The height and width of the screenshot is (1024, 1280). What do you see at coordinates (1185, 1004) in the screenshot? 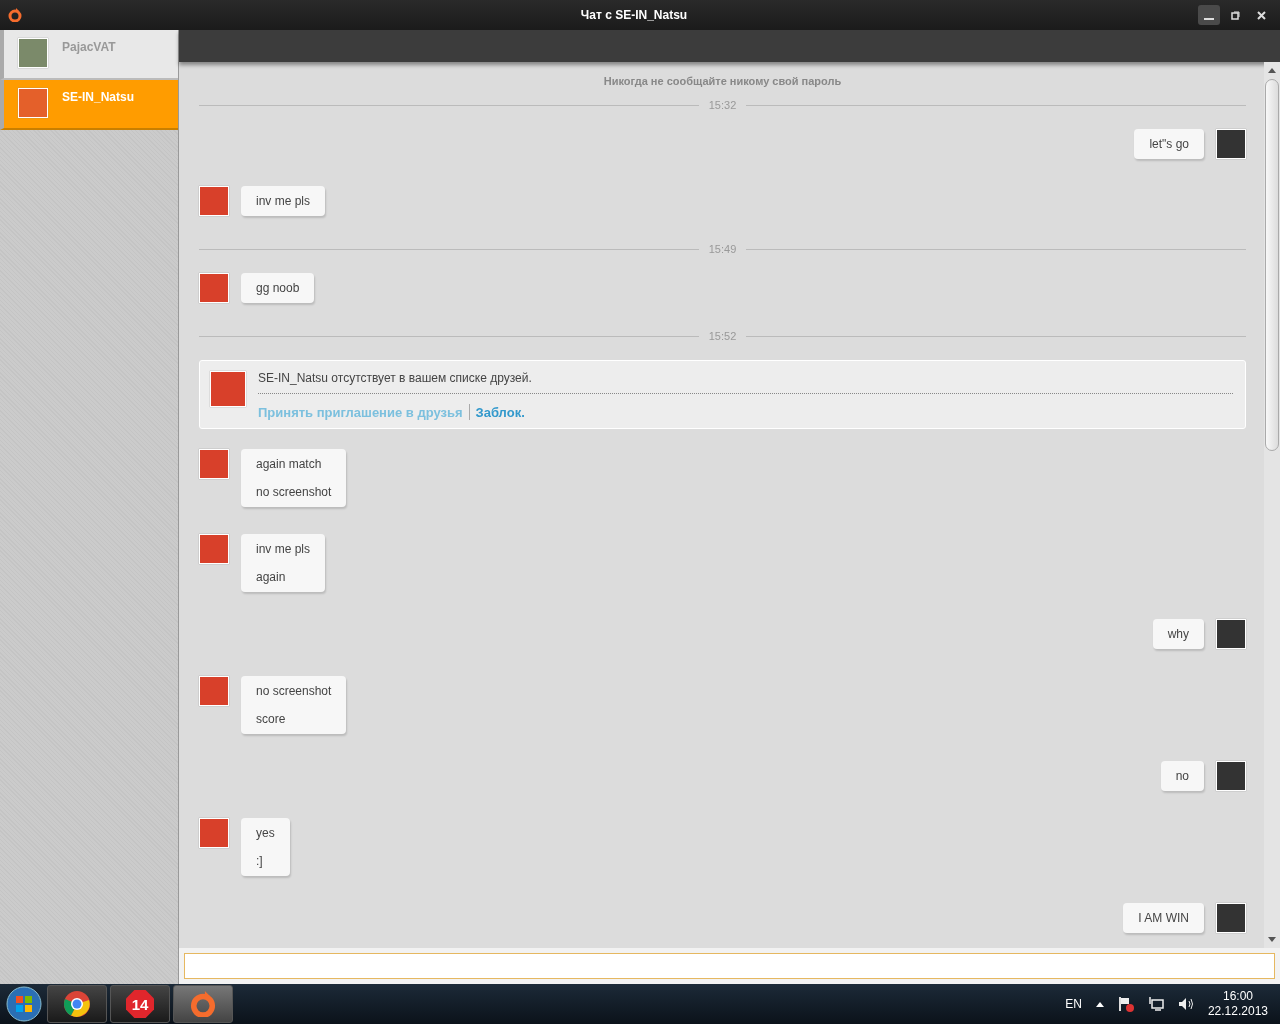
I see `volume-icon` at bounding box center [1185, 1004].